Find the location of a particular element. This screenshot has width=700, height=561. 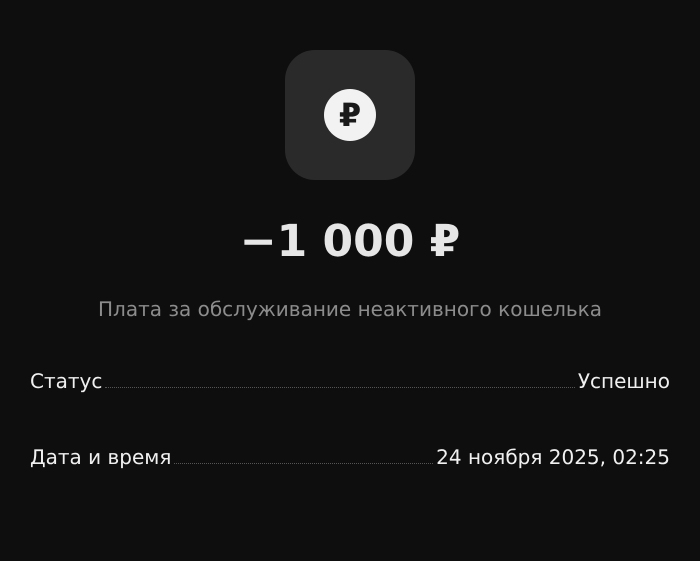

amount: −1 000 ₽ is located at coordinates (350, 242).